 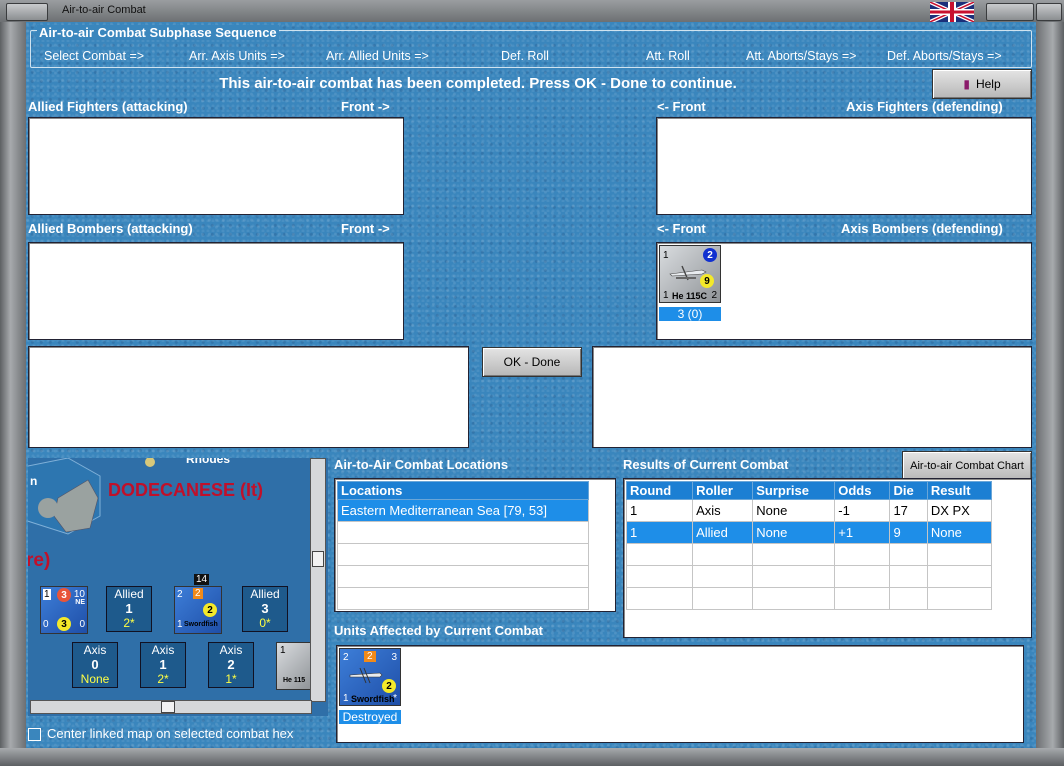 What do you see at coordinates (64, 610) in the screenshot?
I see `allied-naval-counter: 1 3 10 NE 0 3 0` at bounding box center [64, 610].